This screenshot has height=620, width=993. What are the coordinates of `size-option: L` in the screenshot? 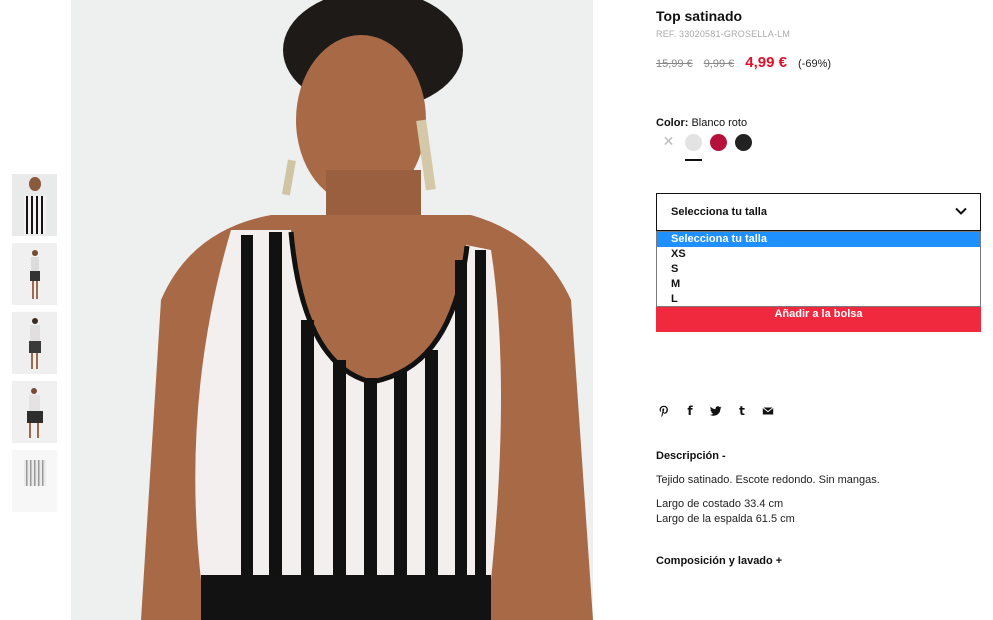 It's located at (818, 299).